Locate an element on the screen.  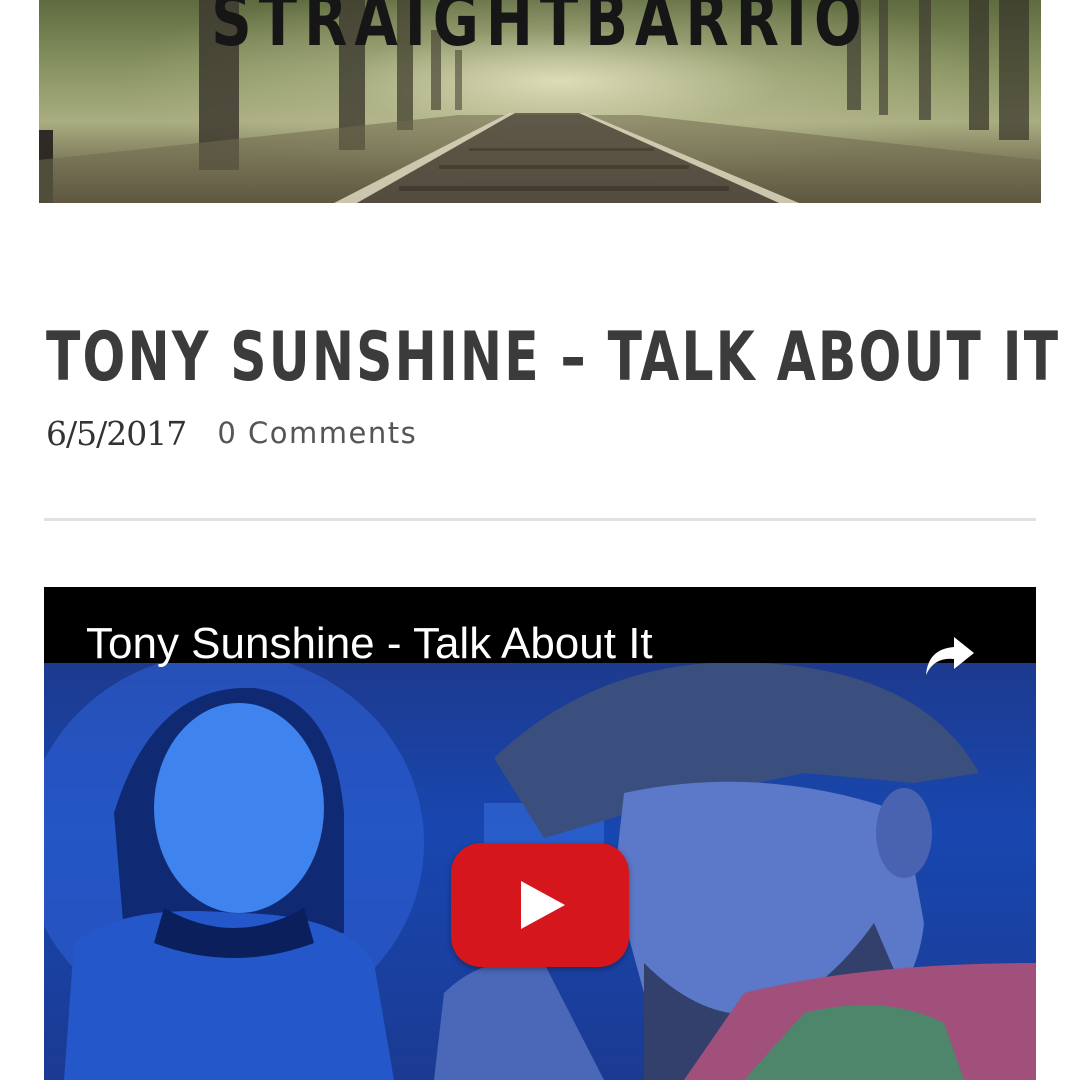
post-meta: 6/5/2017 0 Comments is located at coordinates (231, 434).